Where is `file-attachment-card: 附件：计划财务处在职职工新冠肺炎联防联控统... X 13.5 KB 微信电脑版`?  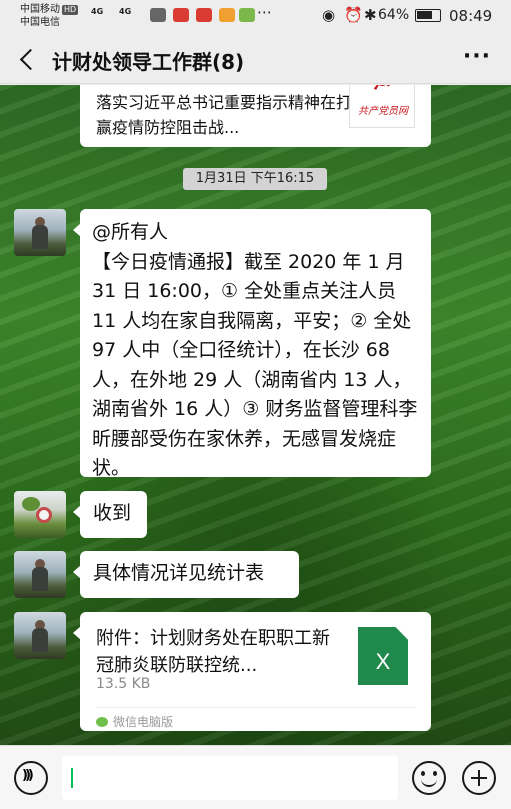
file-attachment-card: 附件：计划财务处在职职工新冠肺炎联防联控统... X 13.5 KB 微信电脑版 is located at coordinates (252, 671).